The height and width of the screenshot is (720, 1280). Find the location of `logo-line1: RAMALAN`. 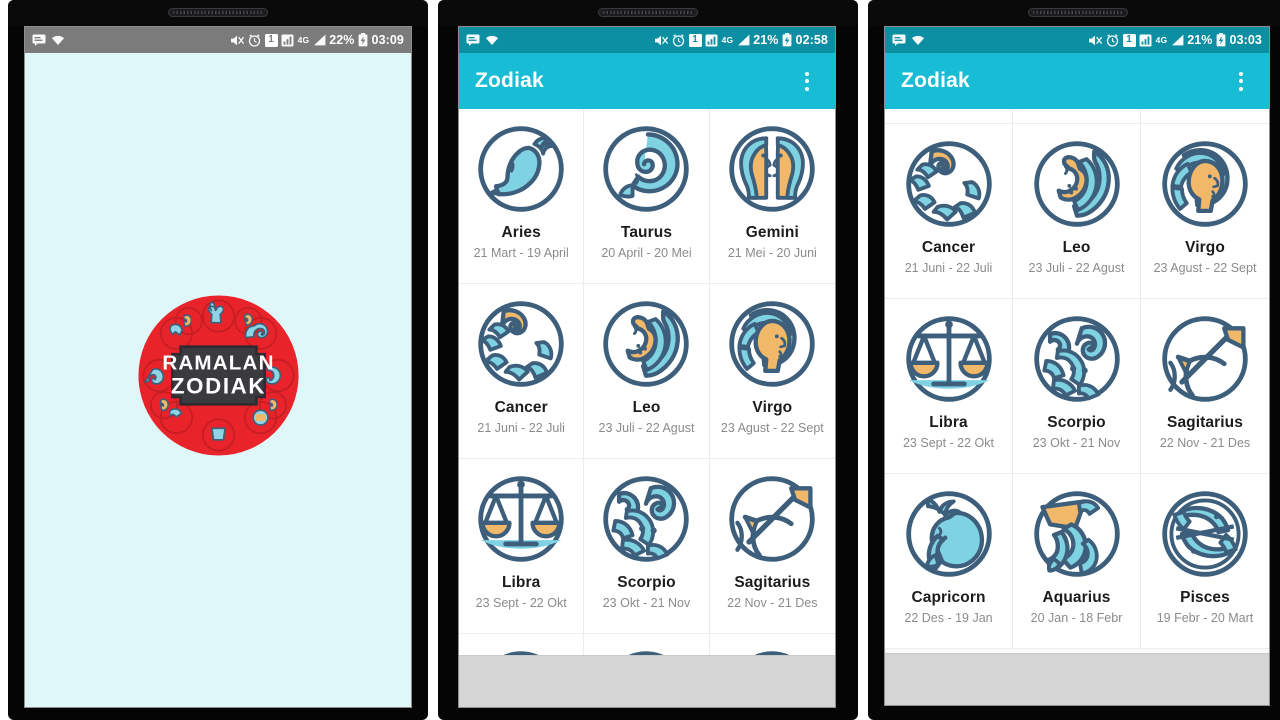

logo-line1: RAMALAN is located at coordinates (218, 362).